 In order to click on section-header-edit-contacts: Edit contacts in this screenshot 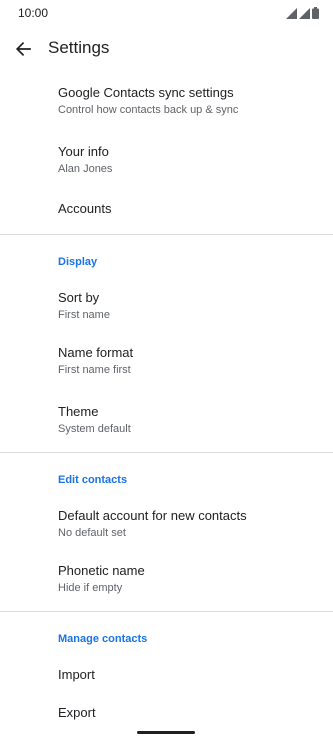, I will do `click(93, 480)`.